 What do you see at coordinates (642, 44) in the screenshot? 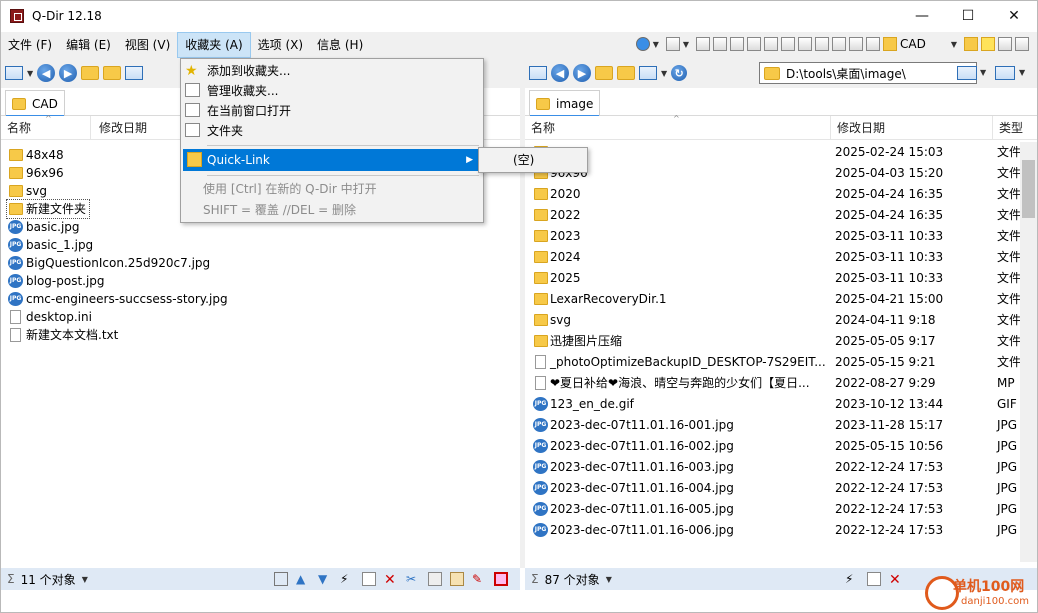
I see `globe-icon` at bounding box center [642, 44].